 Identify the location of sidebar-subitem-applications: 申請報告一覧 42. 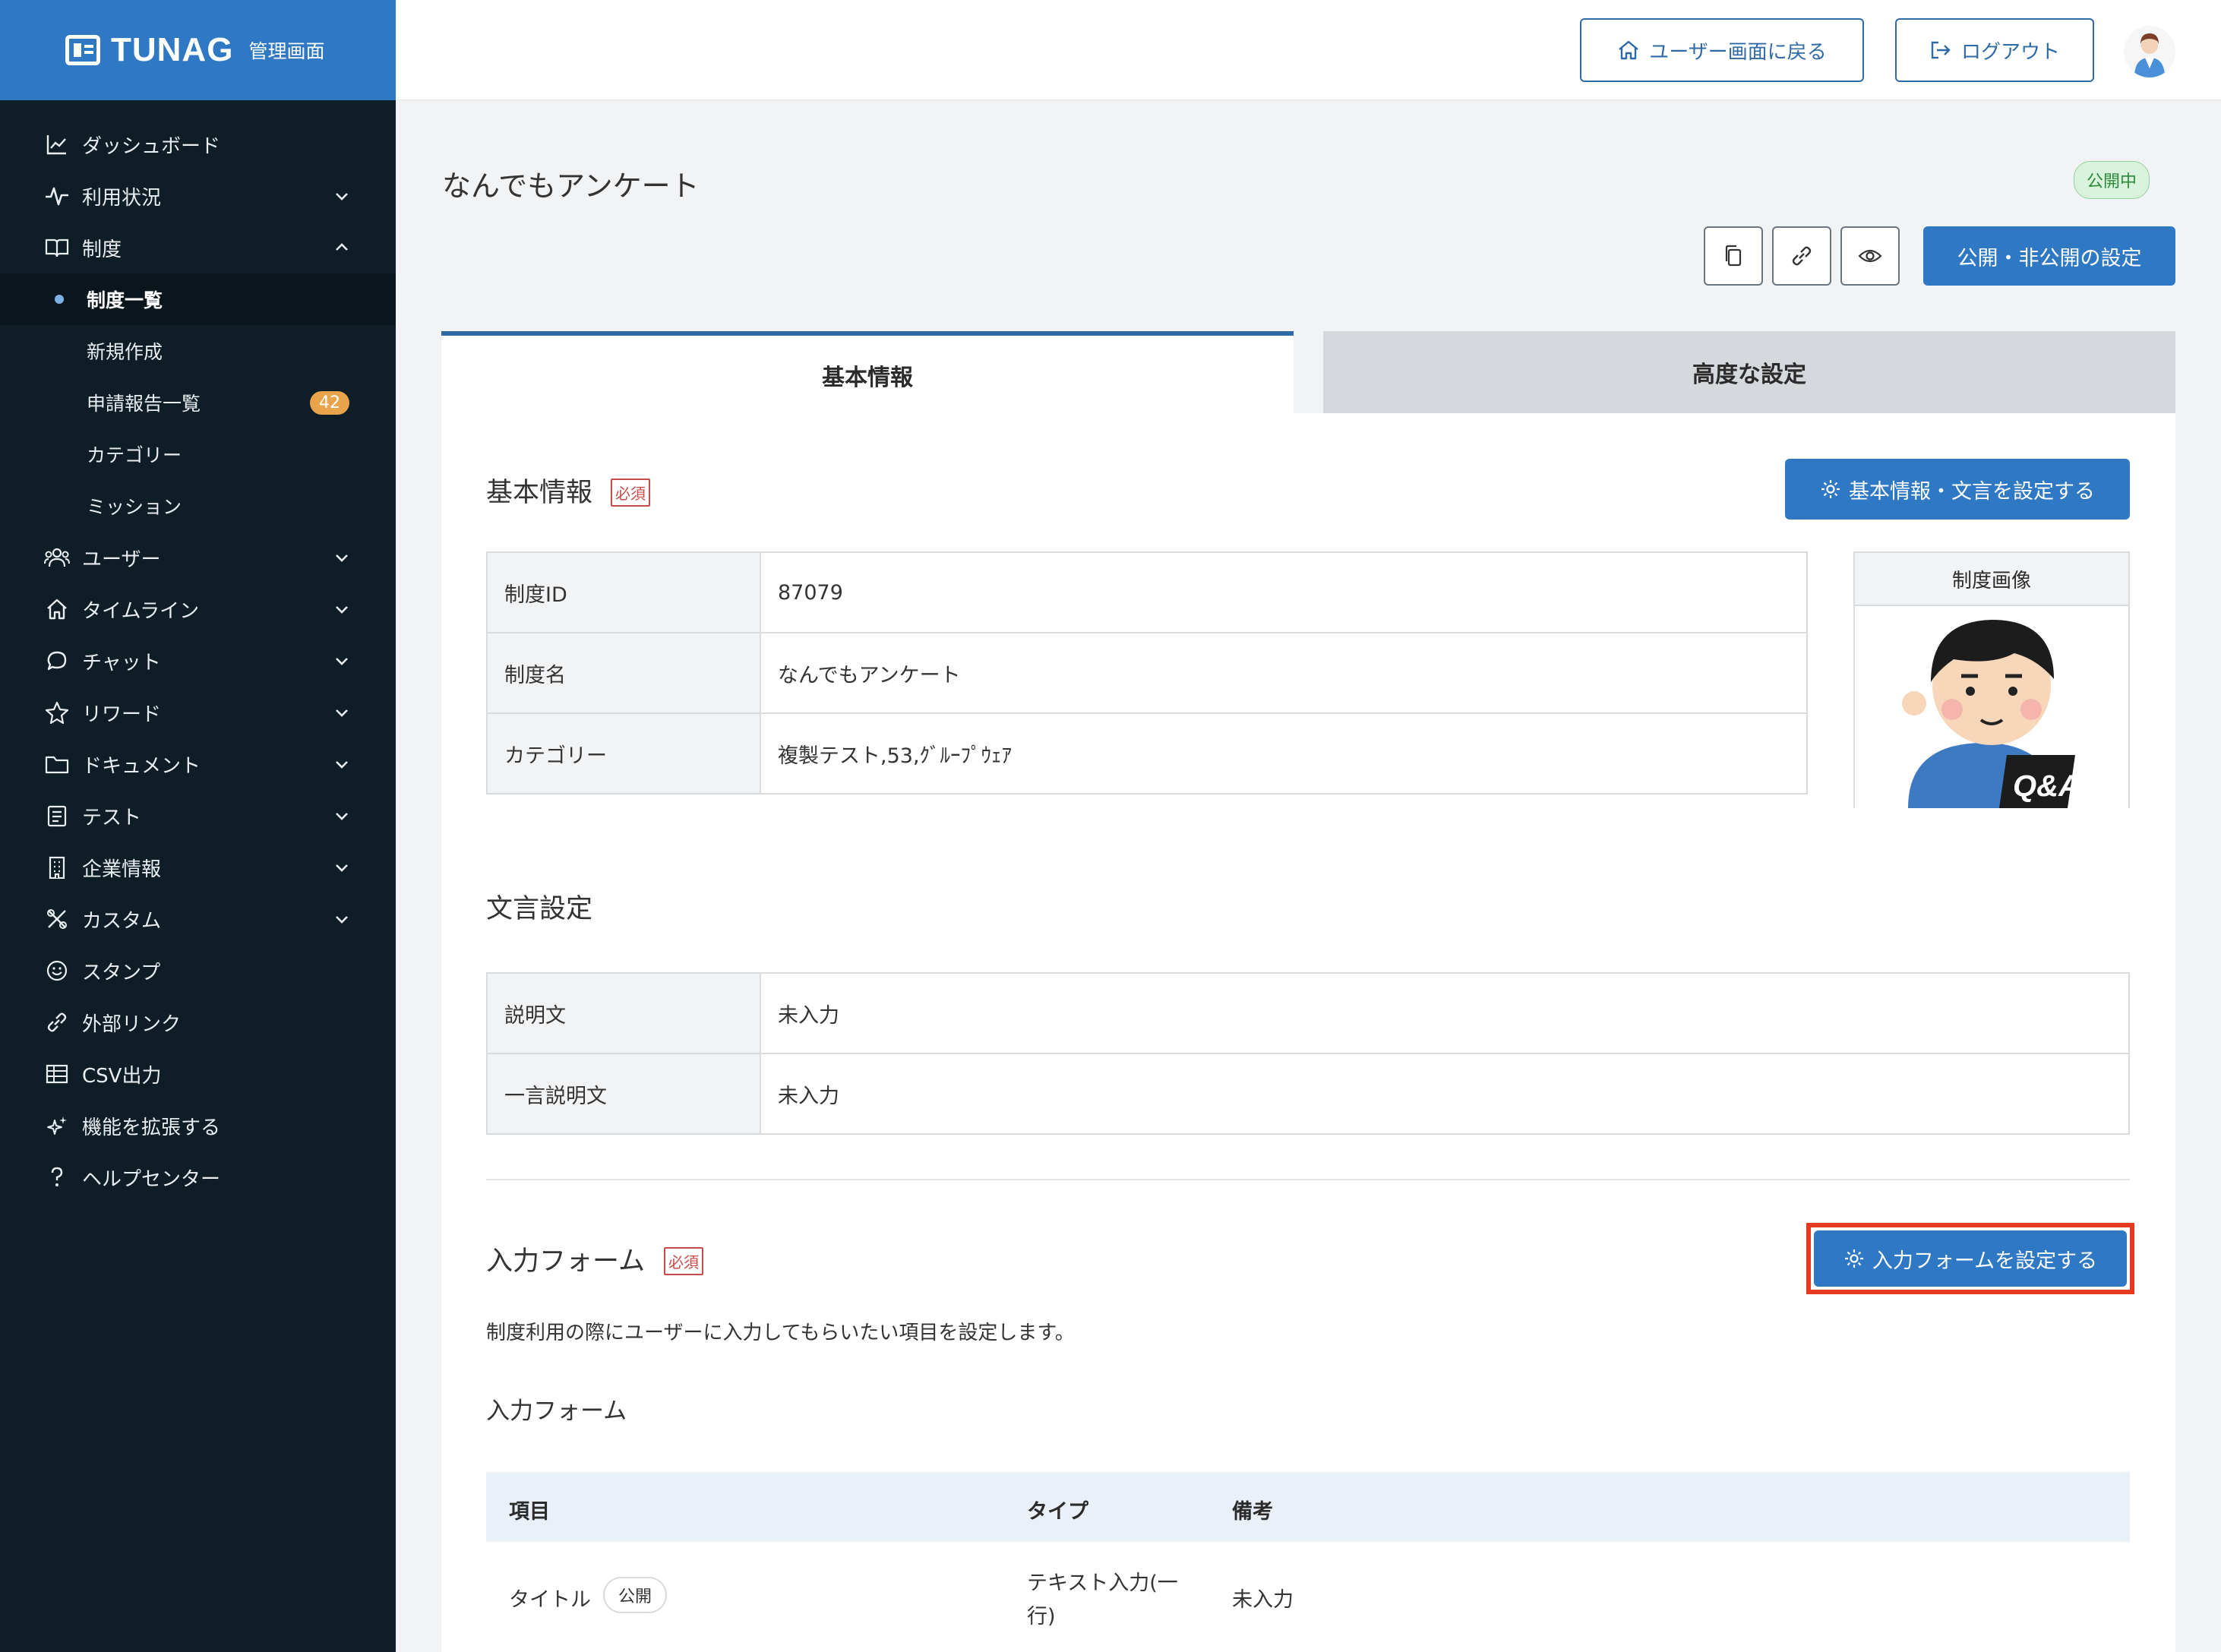
(198, 402).